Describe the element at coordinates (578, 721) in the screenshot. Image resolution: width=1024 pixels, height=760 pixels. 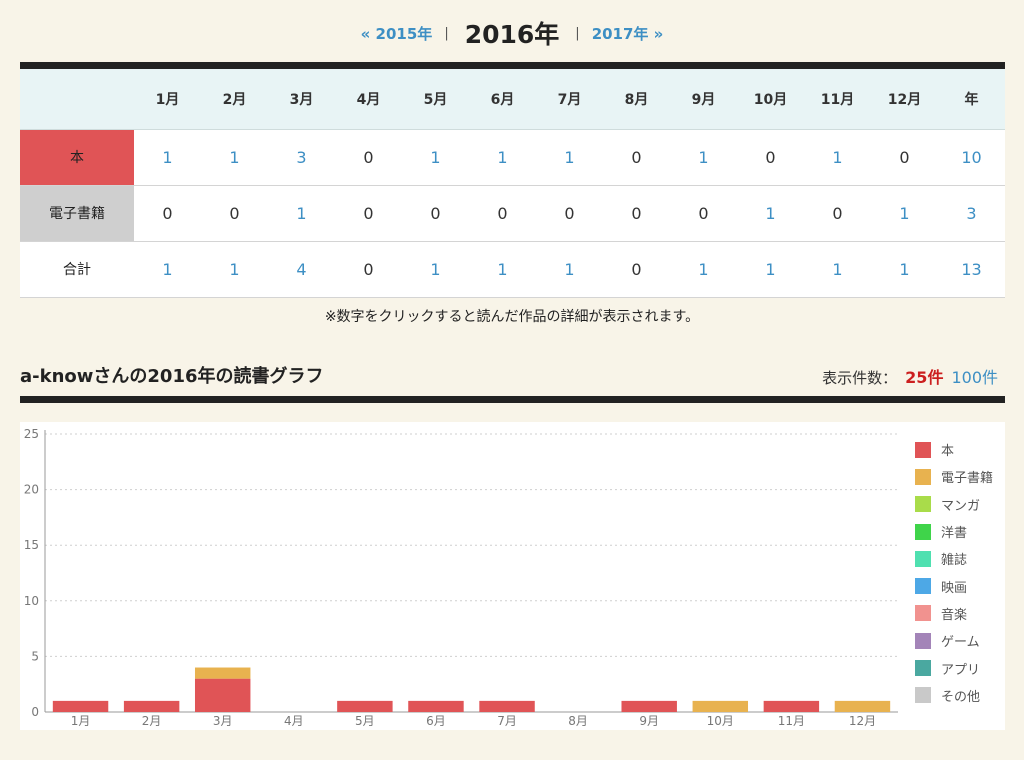
I see `x-tick-label: 8月` at that location.